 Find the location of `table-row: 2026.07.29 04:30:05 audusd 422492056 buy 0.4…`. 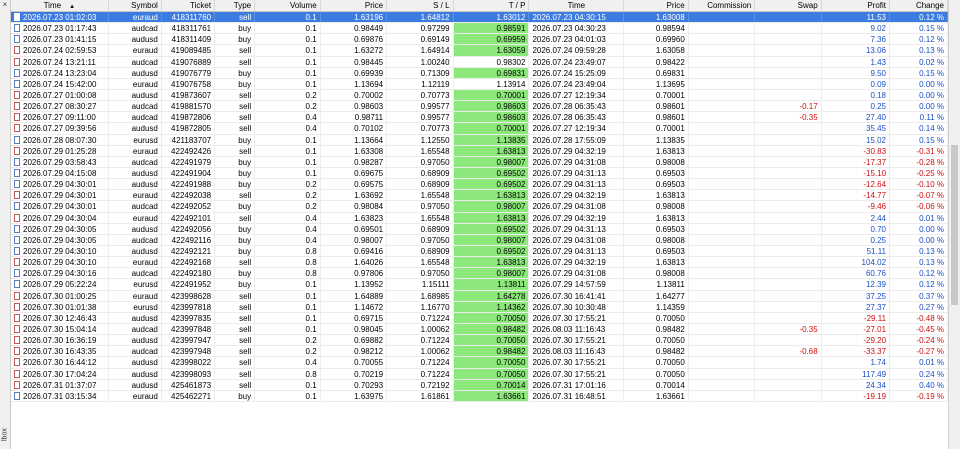

table-row: 2026.07.29 04:30:05 audusd 422492056 buy 0.4… is located at coordinates (479, 229).